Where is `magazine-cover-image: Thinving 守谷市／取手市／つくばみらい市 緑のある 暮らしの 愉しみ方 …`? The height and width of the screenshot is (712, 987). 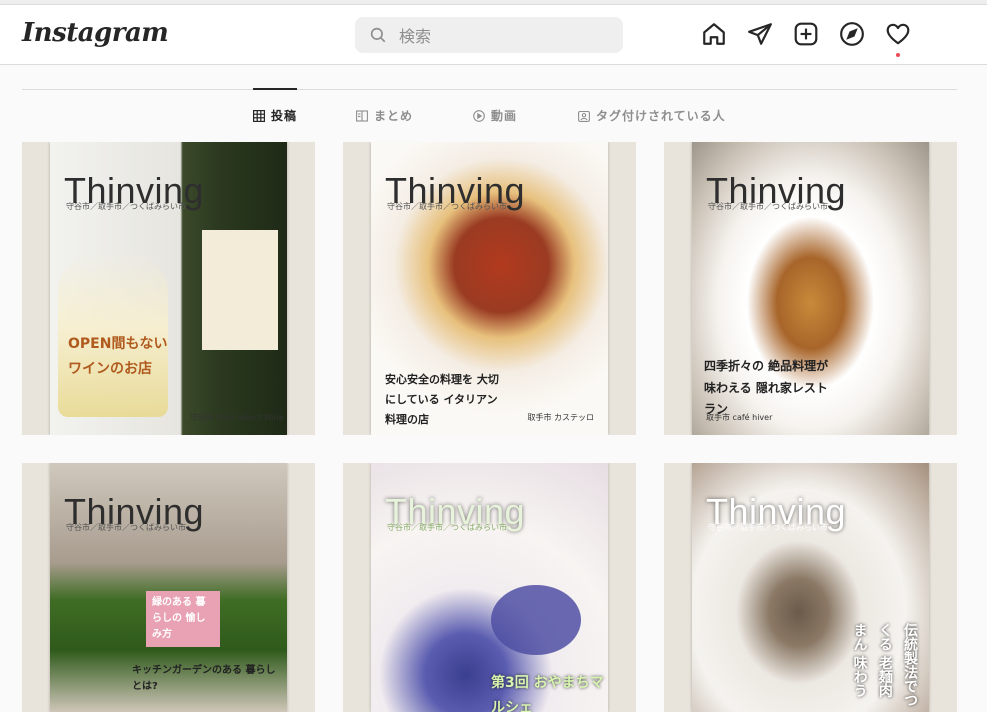 magazine-cover-image: Thinving 守谷市／取手市／つくばみらい市 緑のある 暮らしの 愉しみ方 … is located at coordinates (168, 587).